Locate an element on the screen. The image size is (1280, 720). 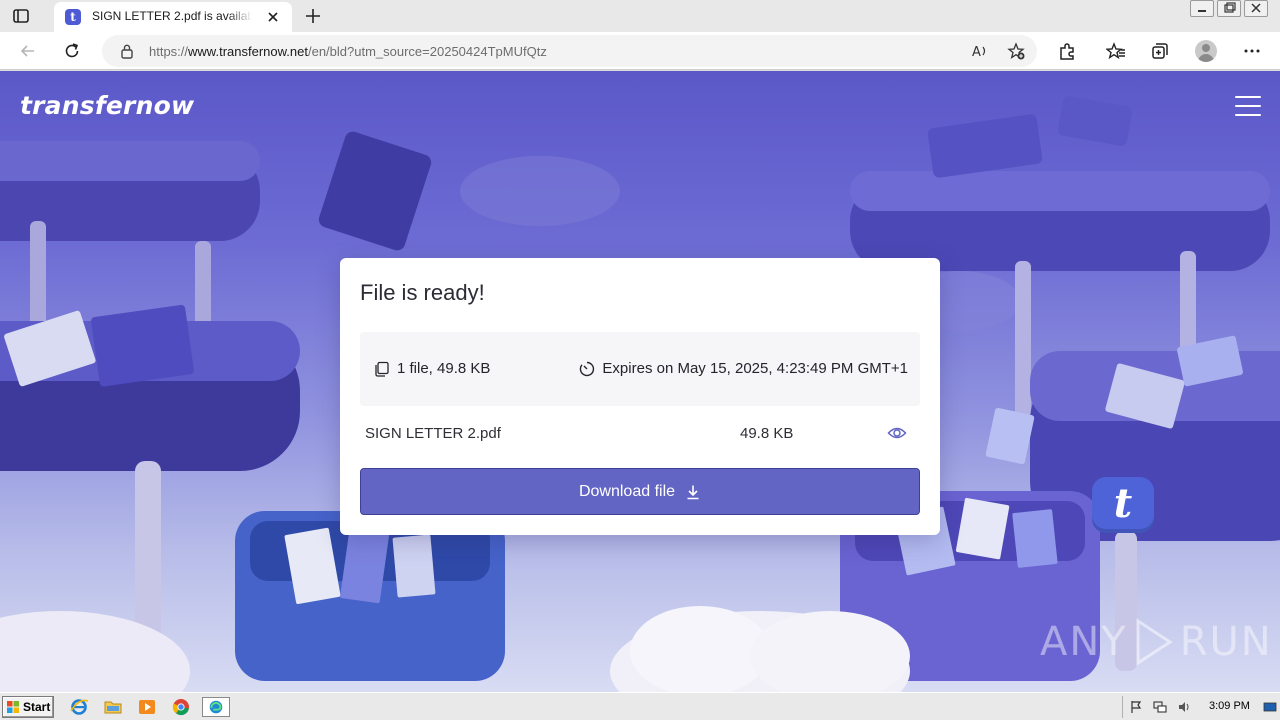
hamburger-menu-icon is located at coordinates (1248, 107).